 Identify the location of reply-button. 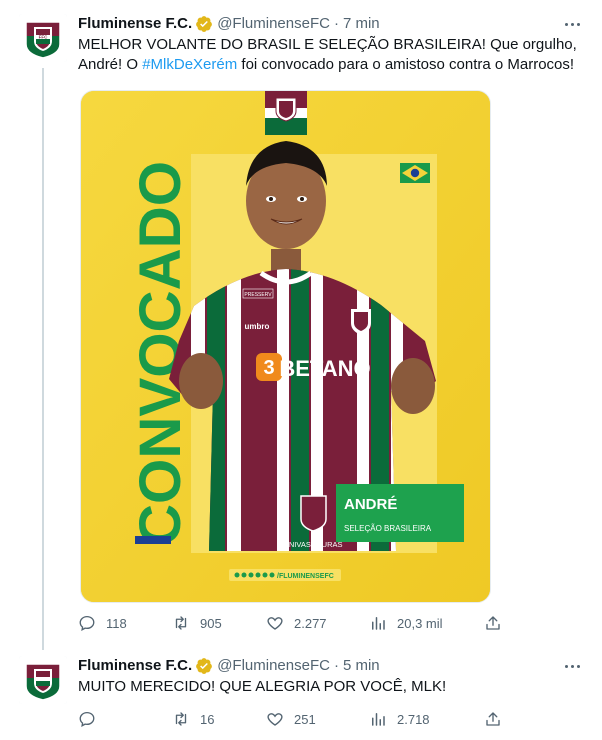
(92, 719).